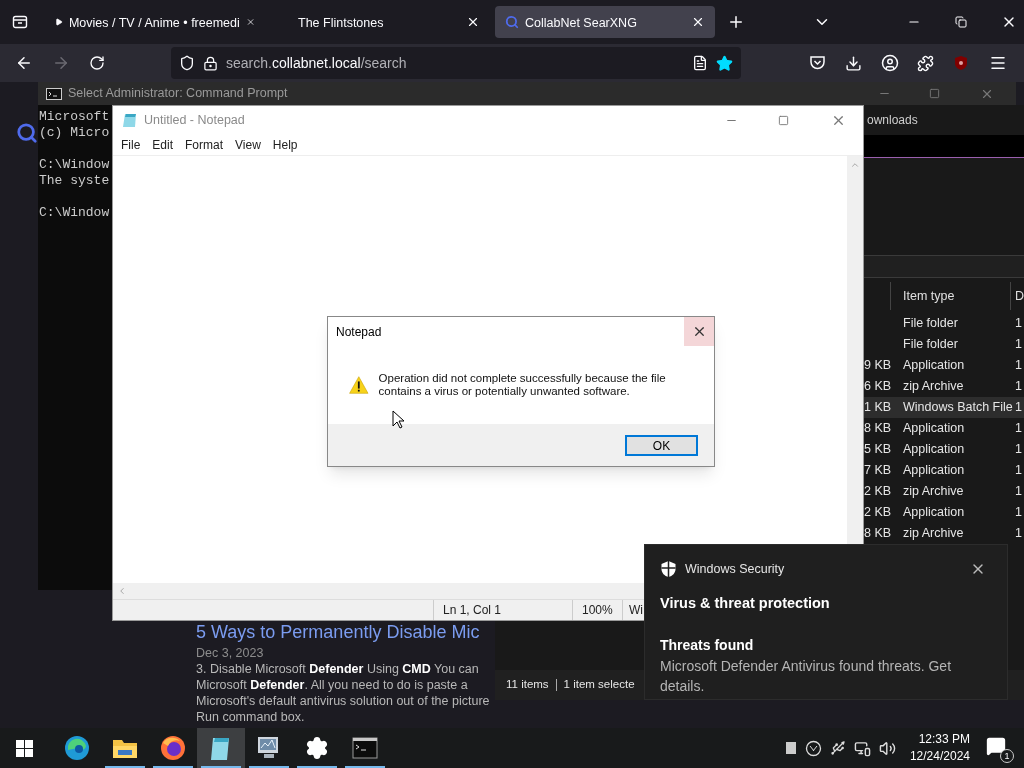  What do you see at coordinates (636, 610) in the screenshot?
I see `status-text: Wi` at bounding box center [636, 610].